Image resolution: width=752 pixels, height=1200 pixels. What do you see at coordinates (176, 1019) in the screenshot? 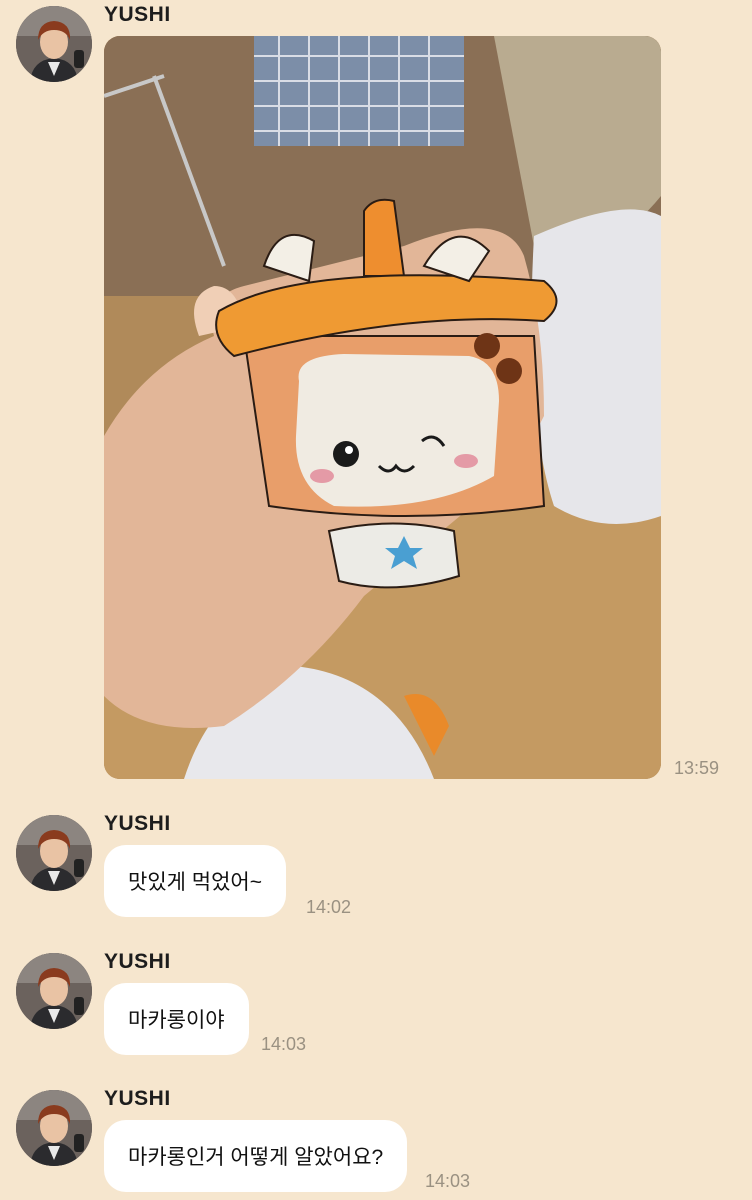
I see `message-bubble: 마카롱이야` at bounding box center [176, 1019].